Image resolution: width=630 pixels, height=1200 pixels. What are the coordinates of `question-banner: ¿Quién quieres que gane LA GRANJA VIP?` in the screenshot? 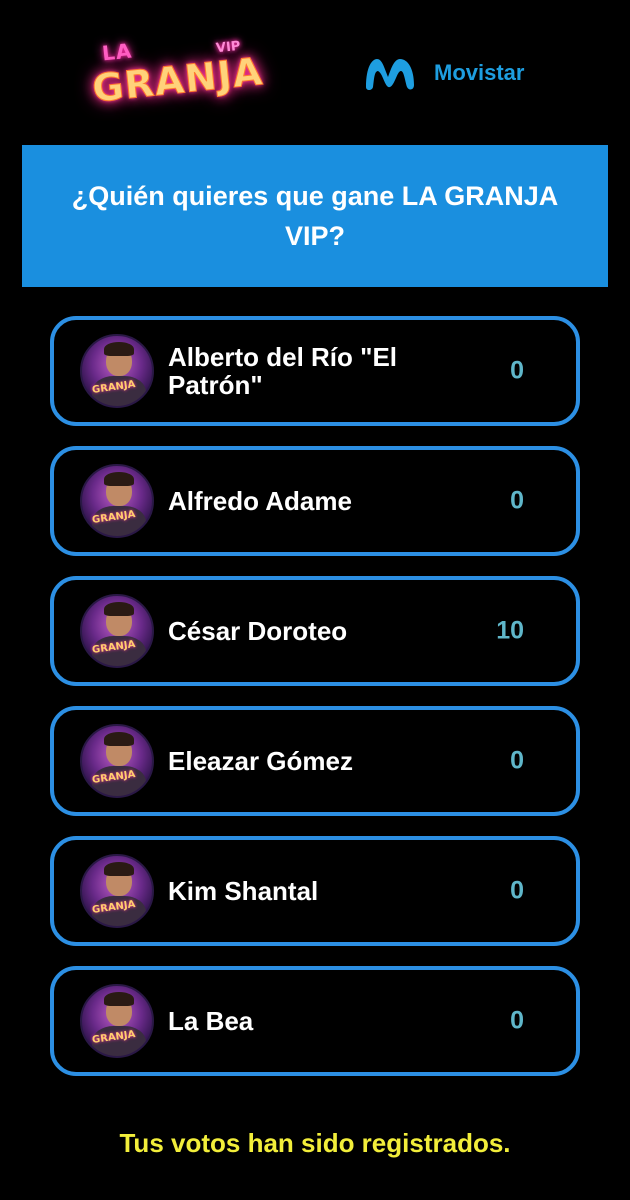 It's located at (315, 216).